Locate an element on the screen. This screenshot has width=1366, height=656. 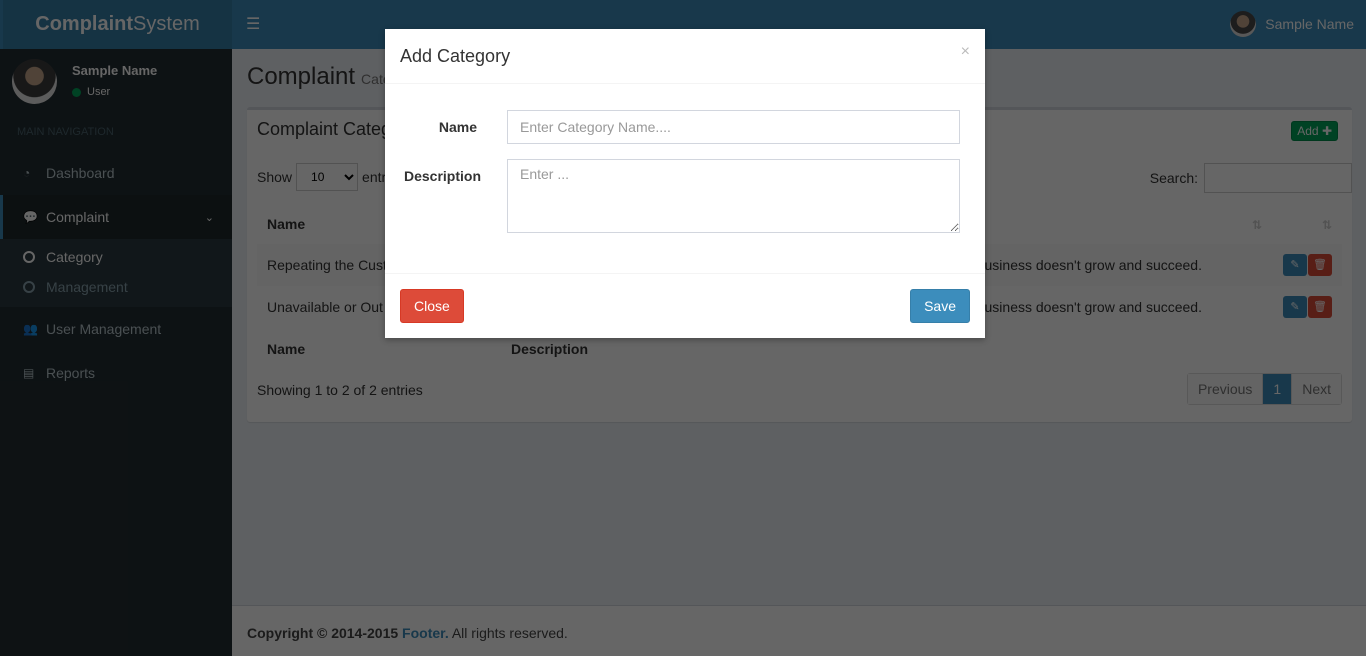
category-description-textarea is located at coordinates (733, 196).